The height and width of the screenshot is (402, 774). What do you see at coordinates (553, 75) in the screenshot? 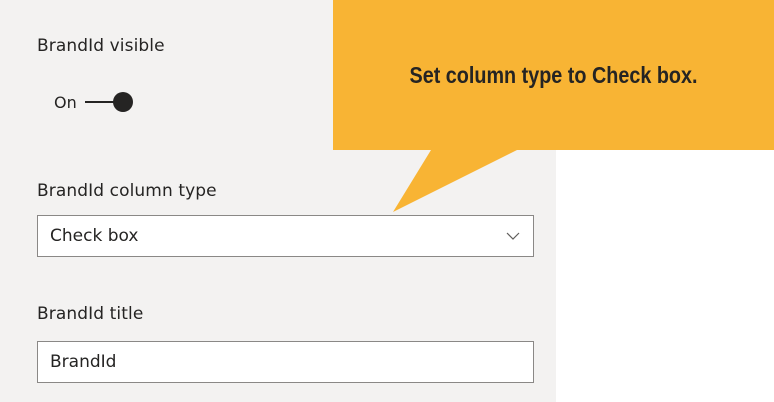
I see `callout-text: Set column type to Check box.` at bounding box center [553, 75].